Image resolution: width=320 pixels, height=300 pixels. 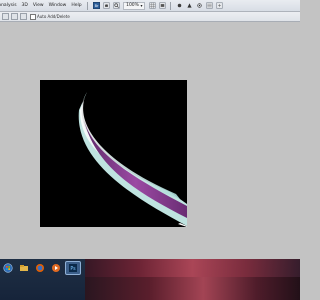 I want to click on start-orb-icon, so click(x=8, y=268).